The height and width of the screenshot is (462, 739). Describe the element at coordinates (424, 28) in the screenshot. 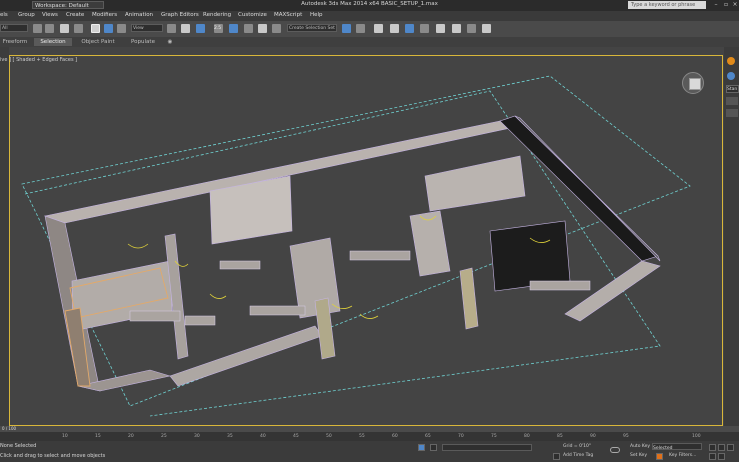

I see `schematic-view-icon` at that location.